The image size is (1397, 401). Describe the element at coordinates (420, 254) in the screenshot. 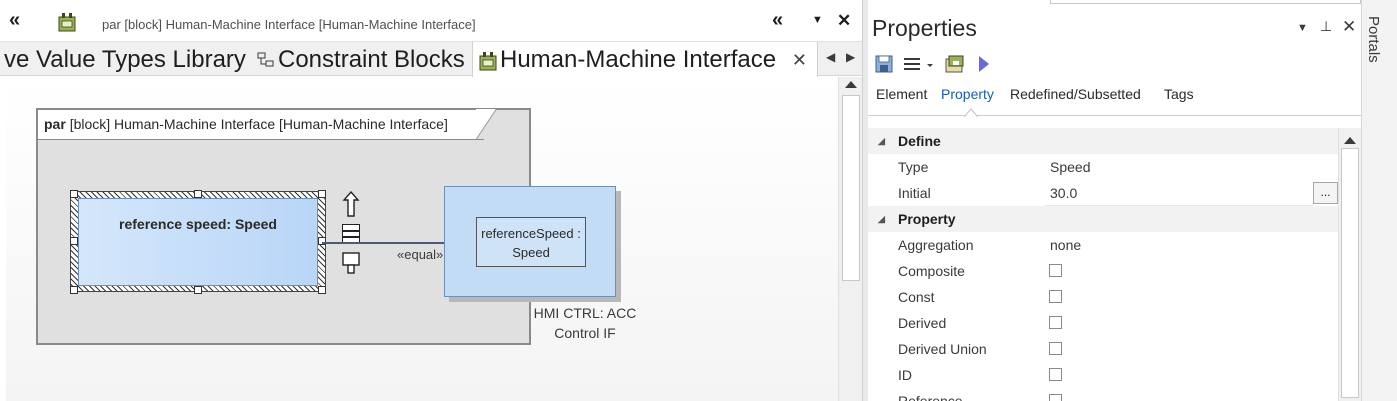

I see `connector-stereotype-label: «equal»` at that location.